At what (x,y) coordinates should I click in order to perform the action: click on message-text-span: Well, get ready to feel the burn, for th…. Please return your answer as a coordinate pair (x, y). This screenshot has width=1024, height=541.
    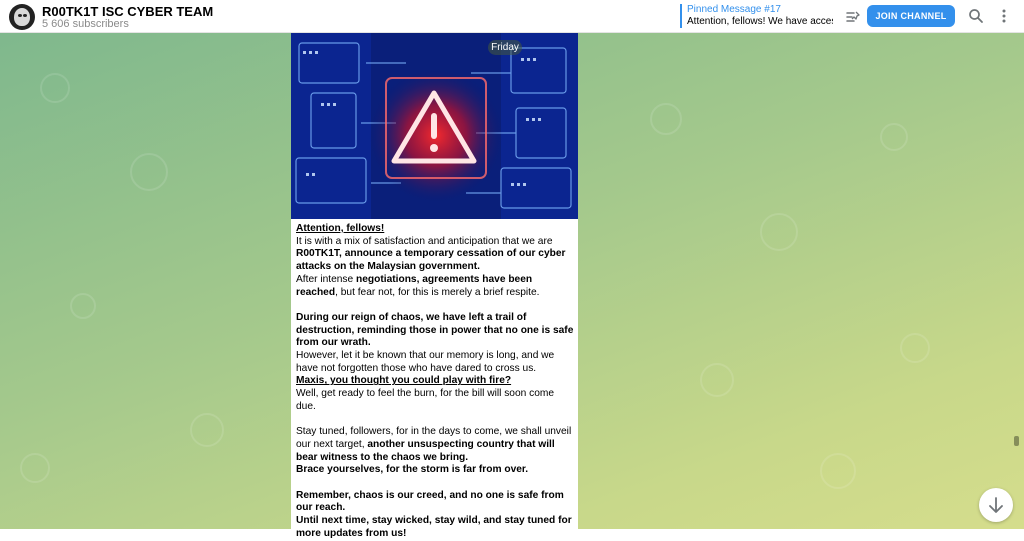
    Looking at the image, I should click on (425, 400).